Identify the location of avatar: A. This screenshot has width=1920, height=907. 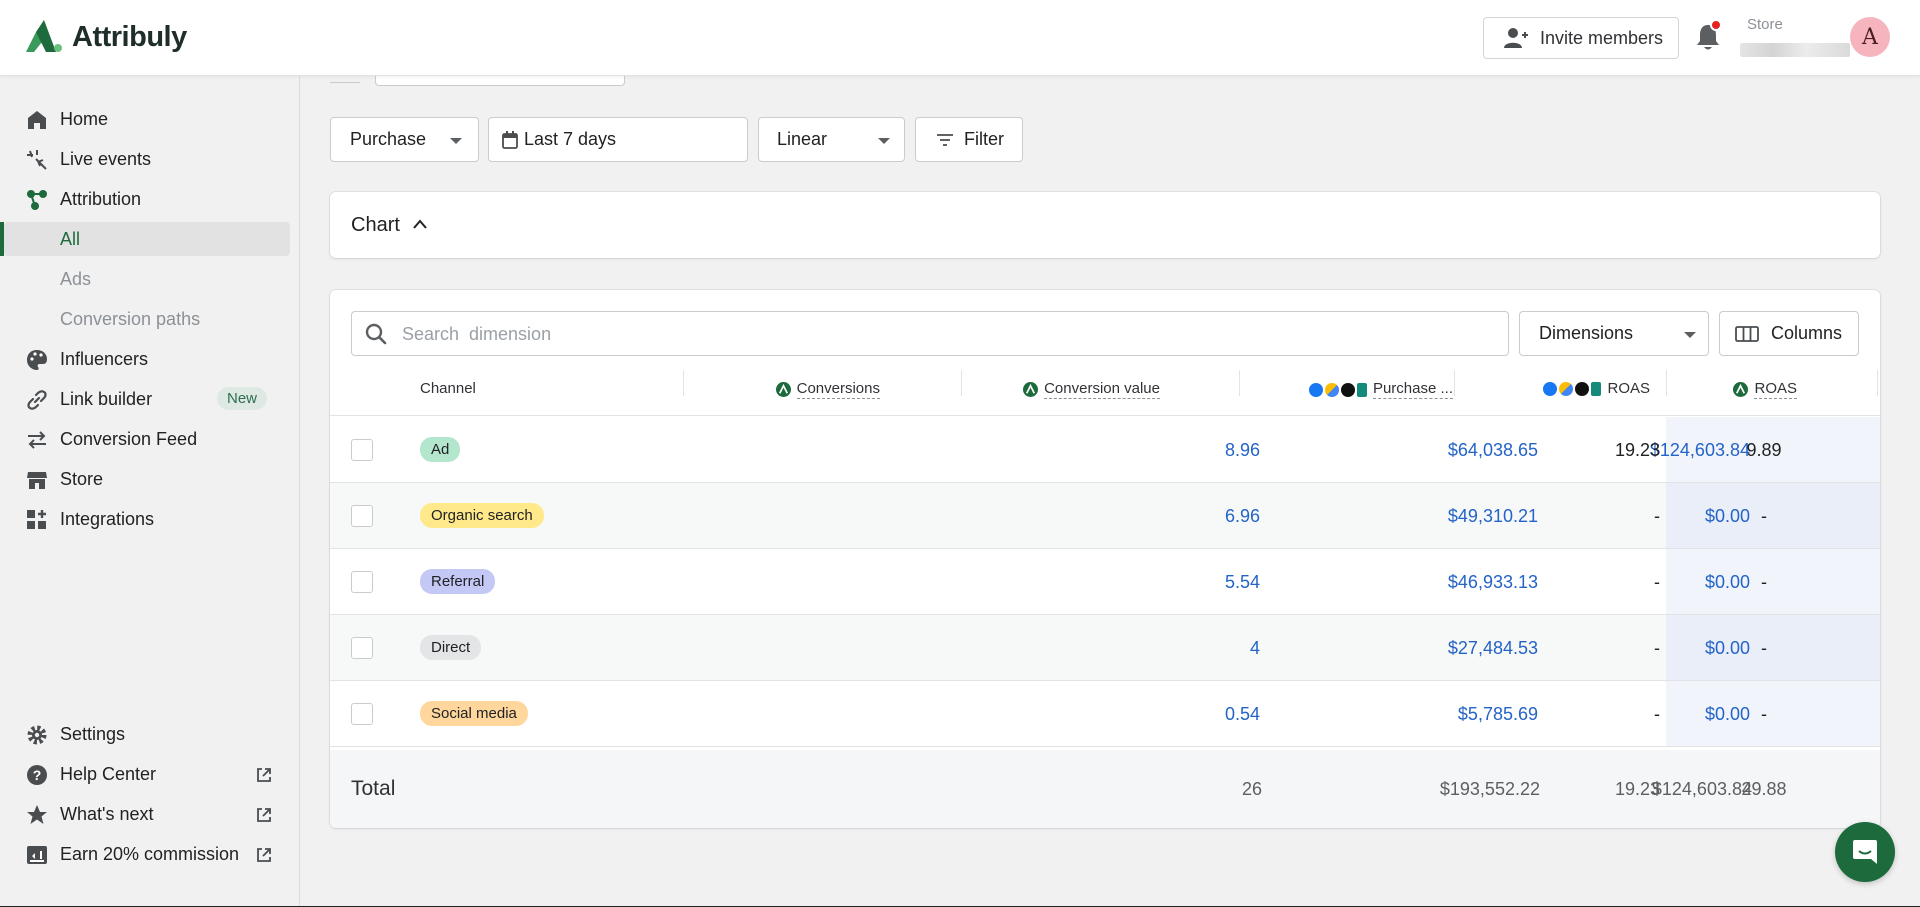
(1870, 37).